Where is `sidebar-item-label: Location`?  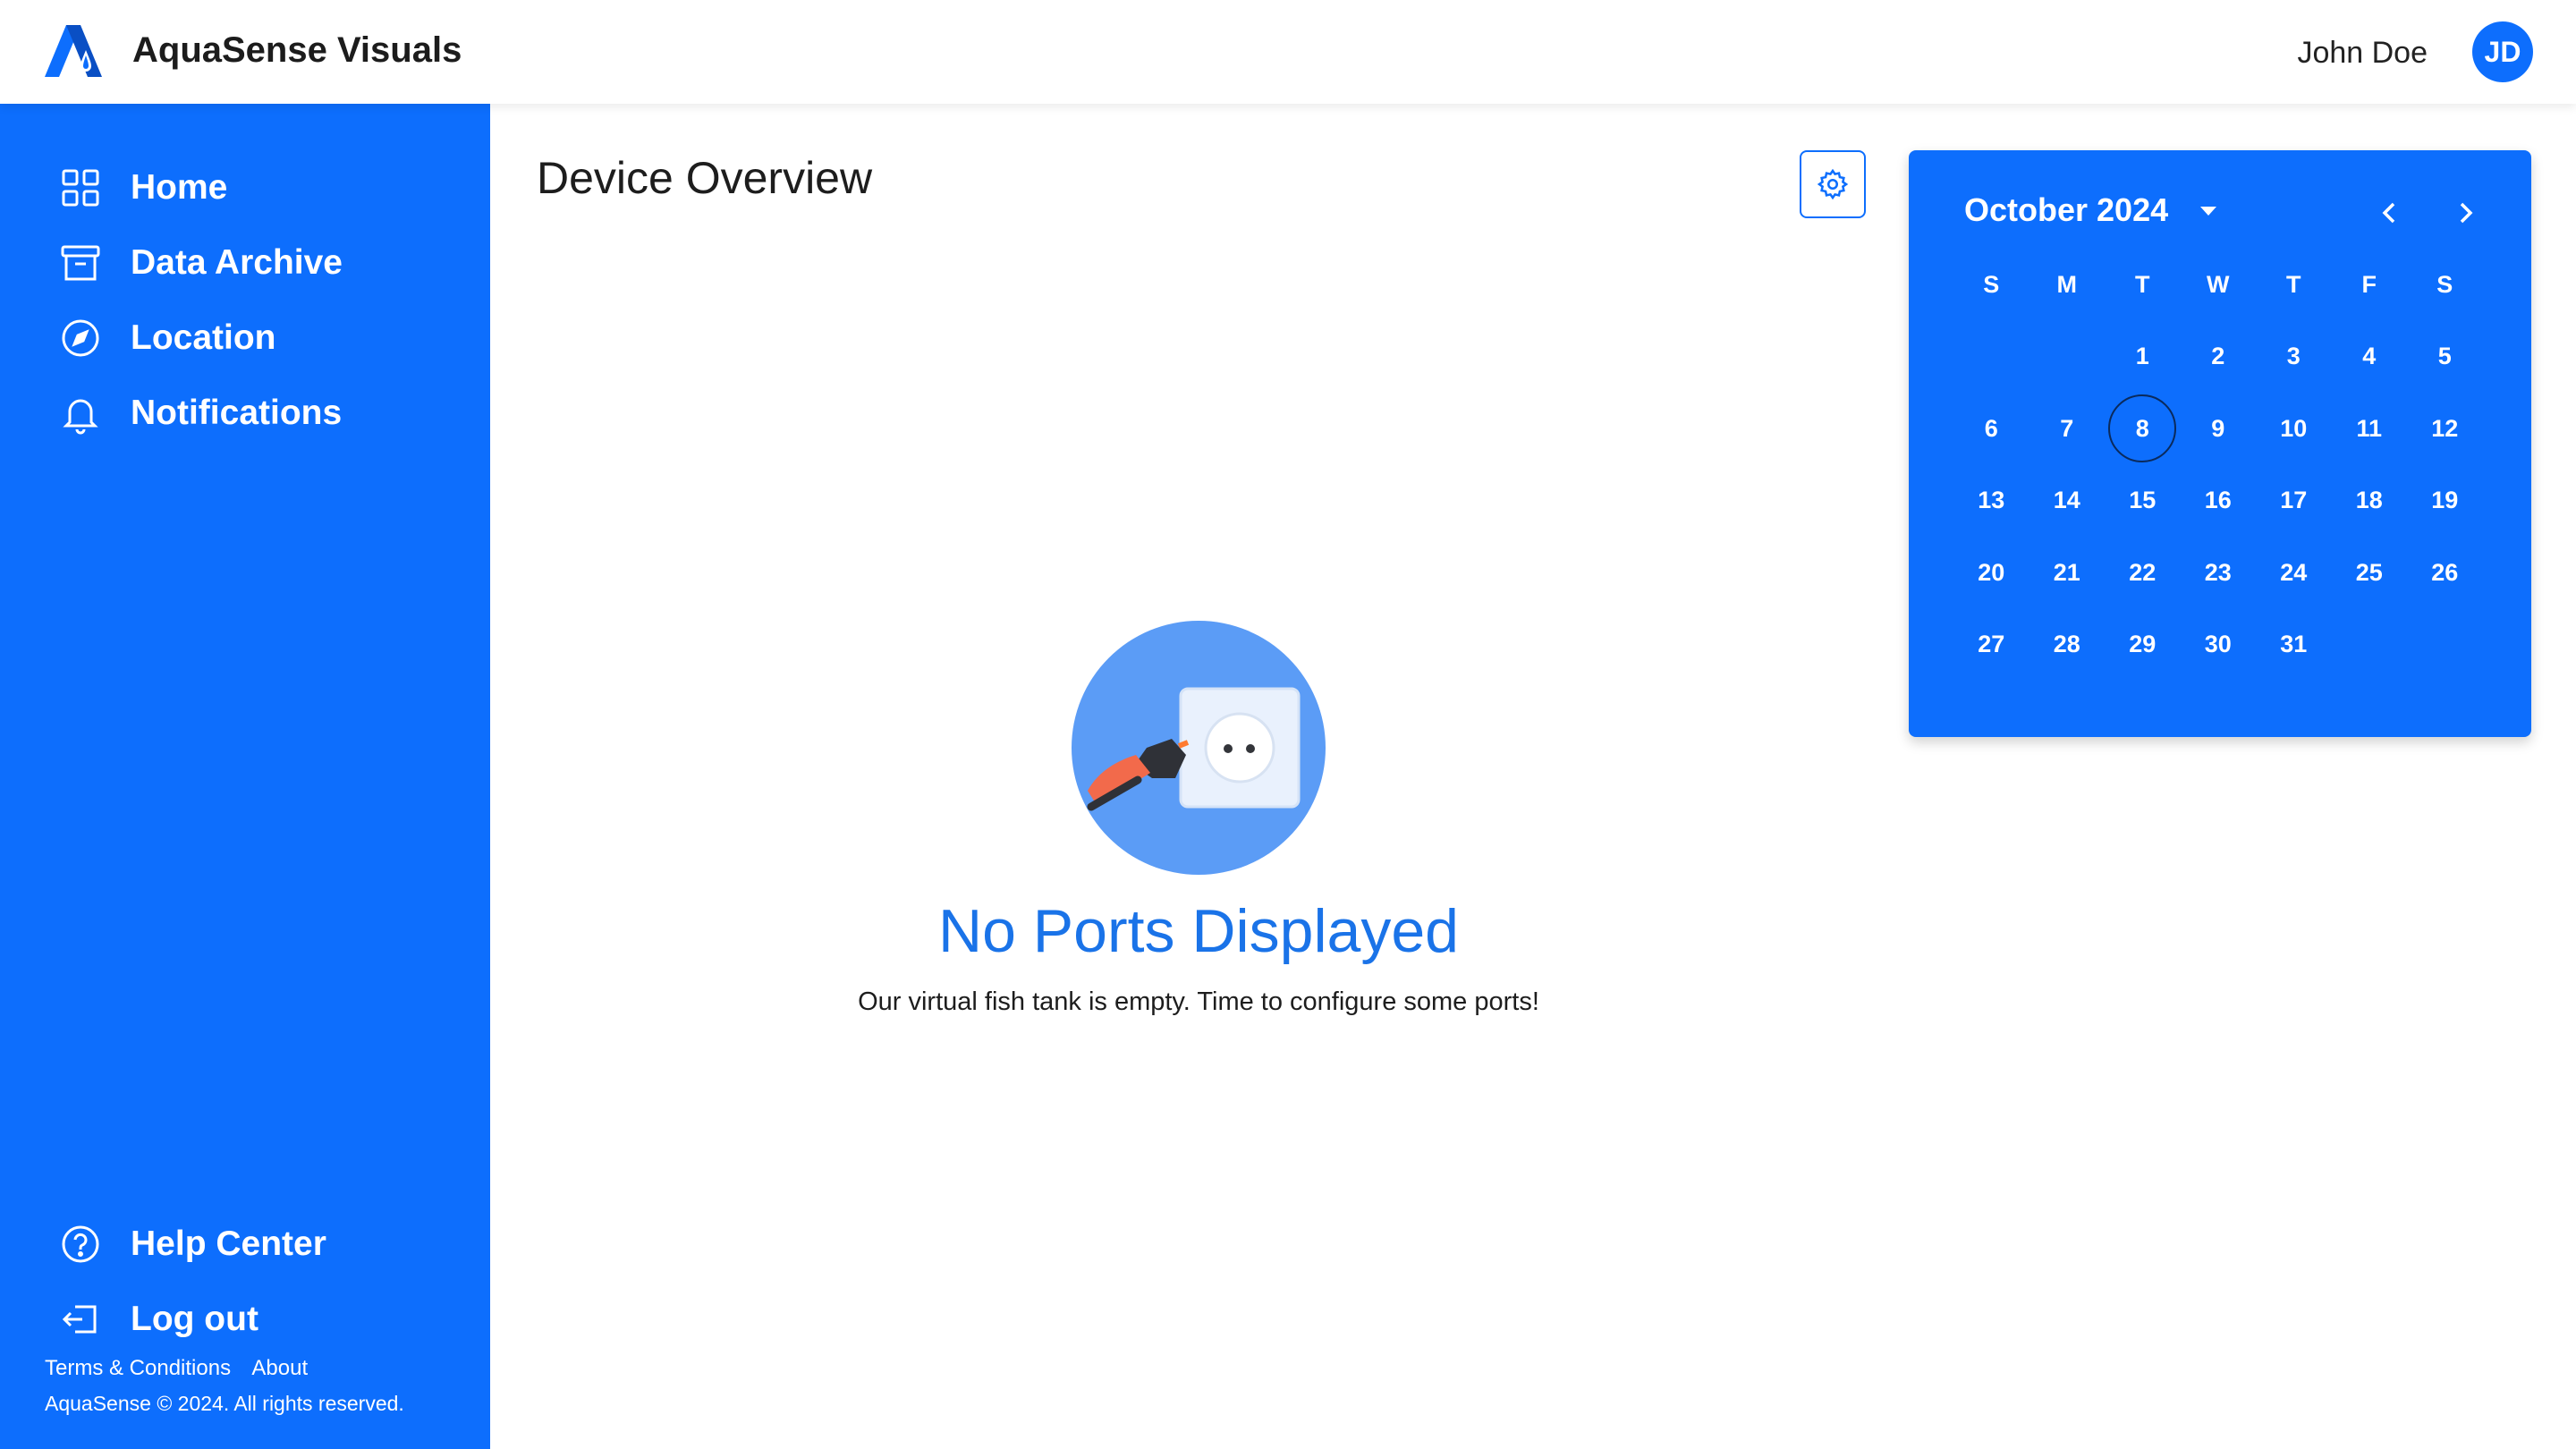
sidebar-item-label: Location is located at coordinates (203, 337).